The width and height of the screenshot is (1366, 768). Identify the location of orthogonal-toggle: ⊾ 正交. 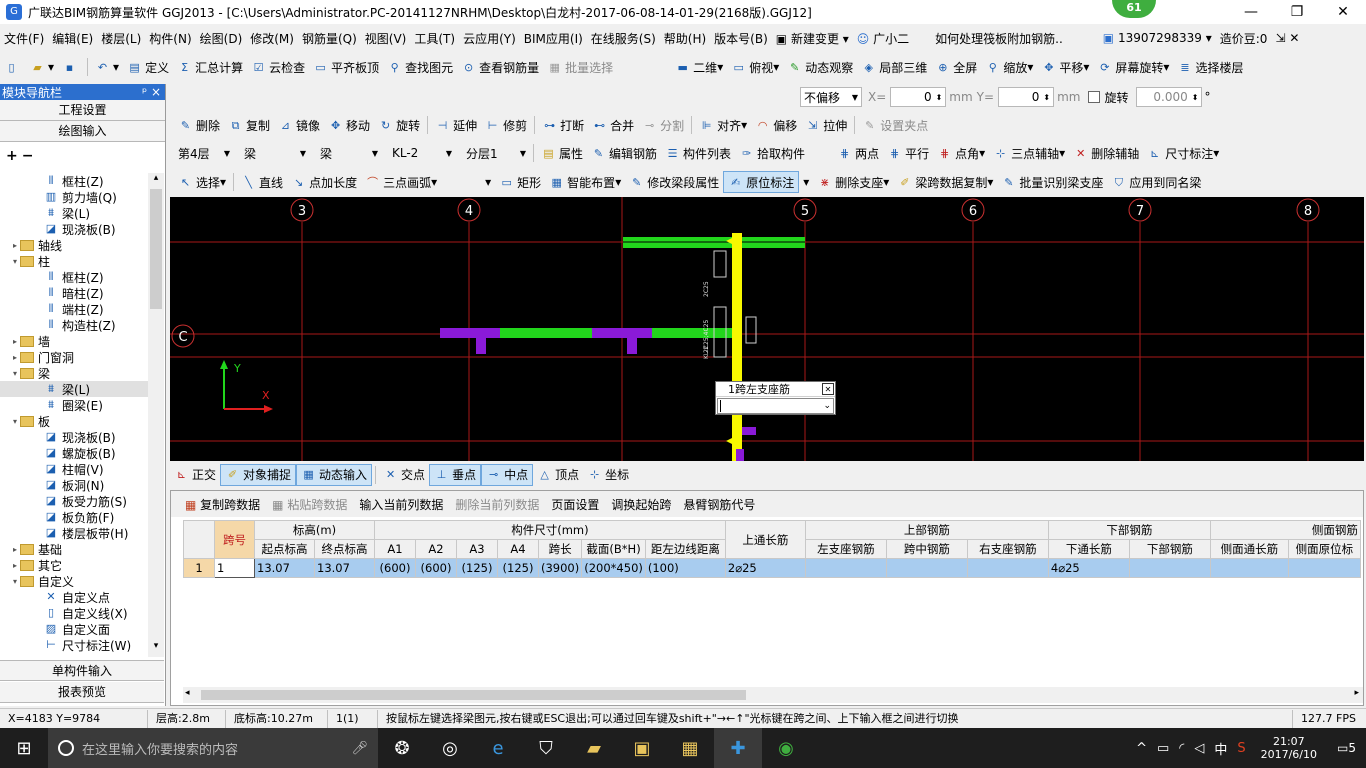
(195, 475).